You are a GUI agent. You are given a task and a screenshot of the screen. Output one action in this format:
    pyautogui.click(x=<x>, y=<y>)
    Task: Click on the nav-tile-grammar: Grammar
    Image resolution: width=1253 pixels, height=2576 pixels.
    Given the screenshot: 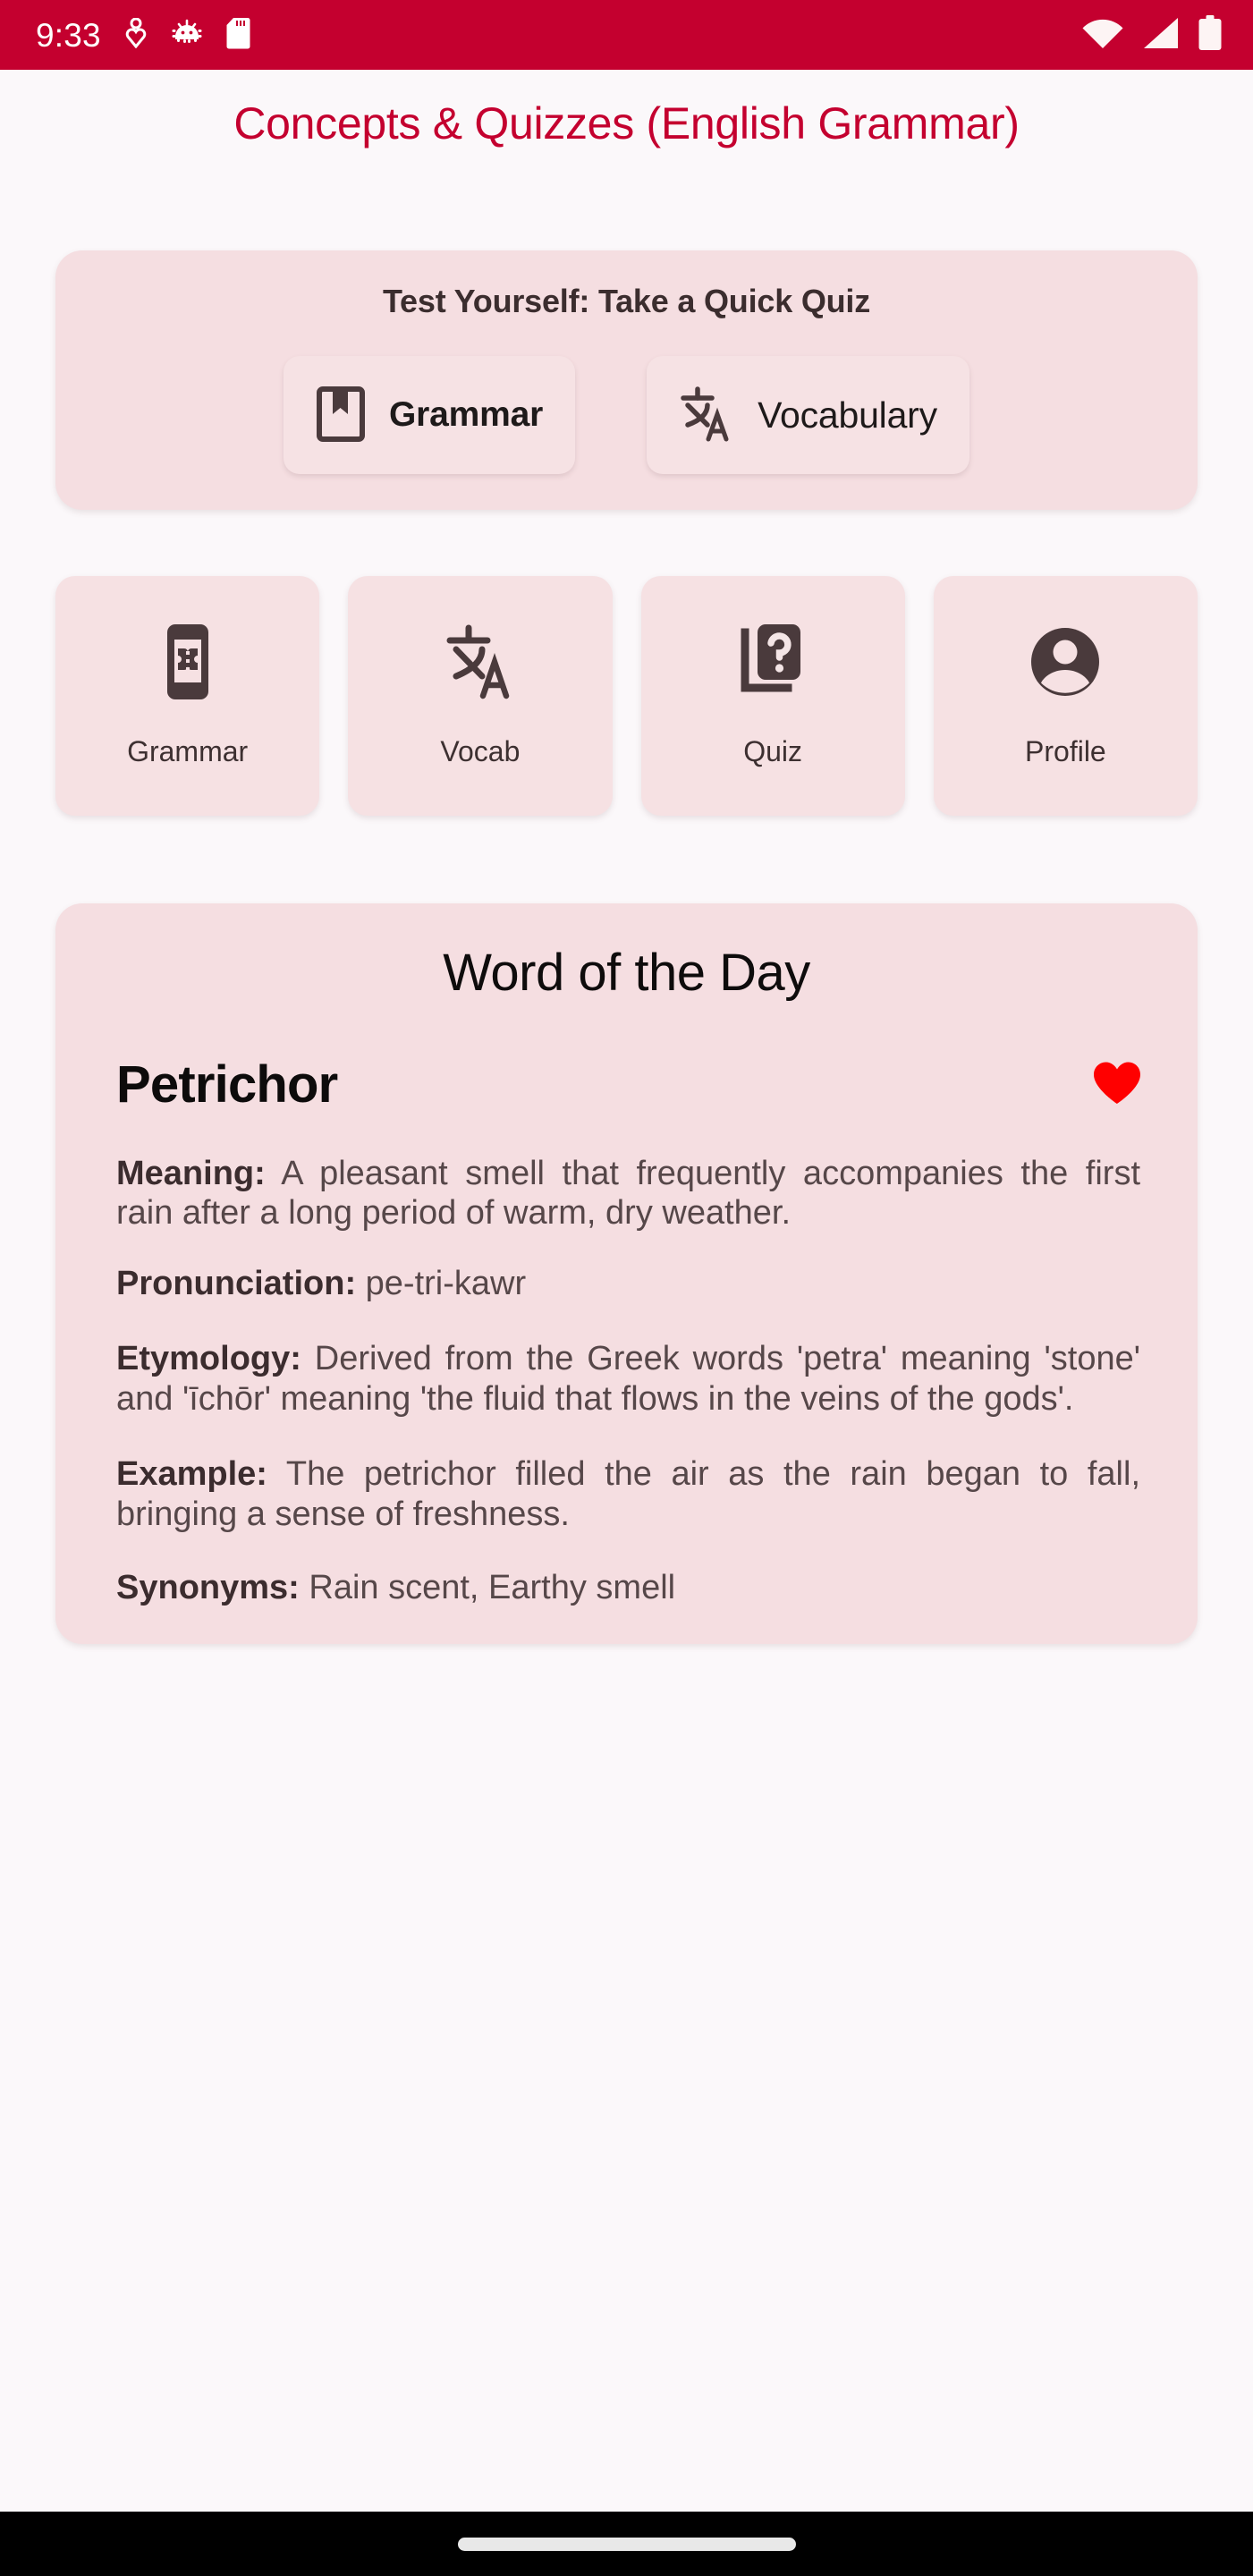 What is the action you would take?
    pyautogui.click(x=187, y=696)
    